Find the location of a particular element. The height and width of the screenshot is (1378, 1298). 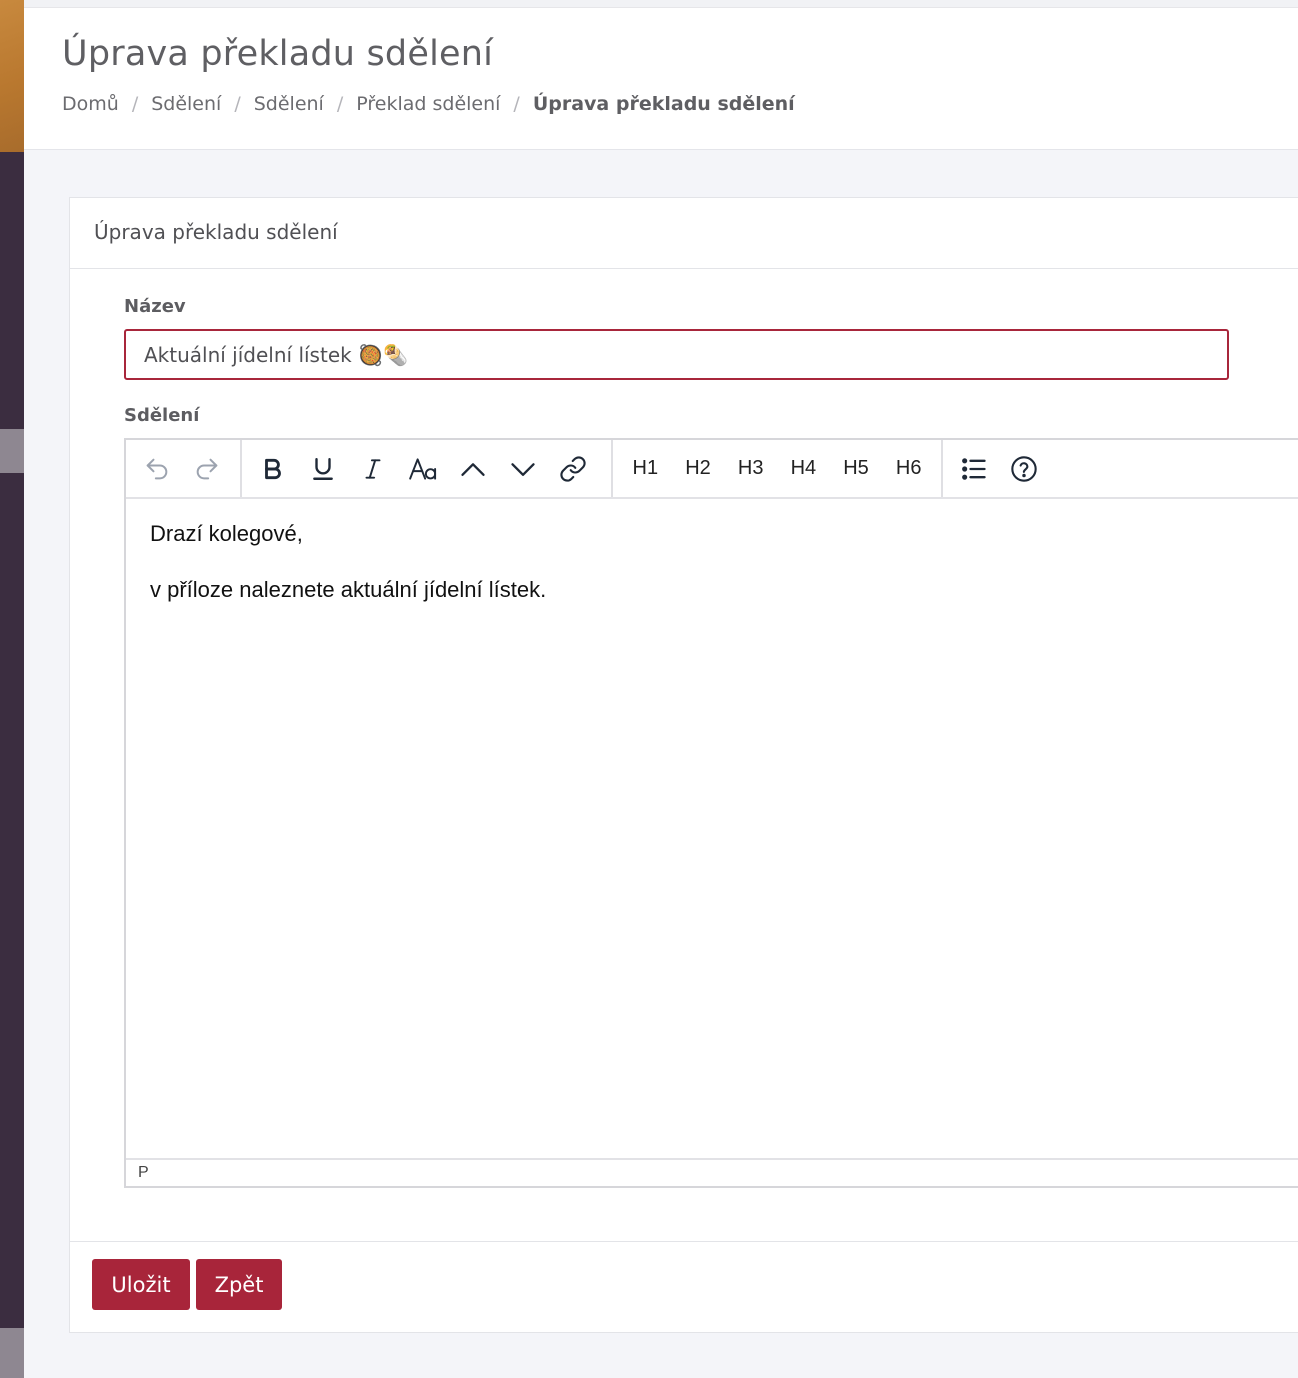

chevron-up-icon is located at coordinates (473, 469).